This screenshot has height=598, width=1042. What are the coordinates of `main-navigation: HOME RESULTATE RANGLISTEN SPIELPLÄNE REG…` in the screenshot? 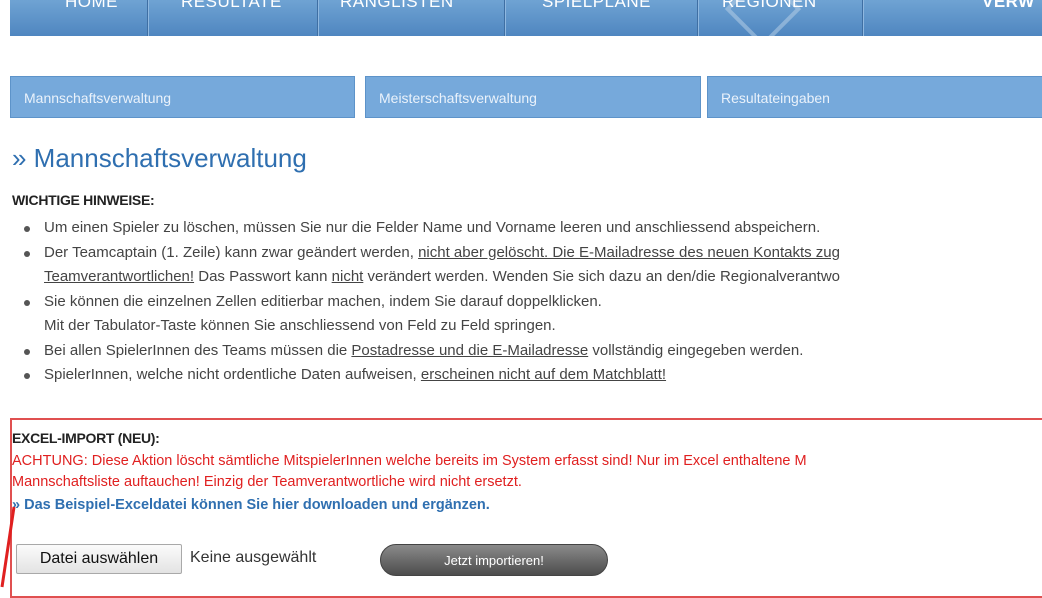 It's located at (526, 18).